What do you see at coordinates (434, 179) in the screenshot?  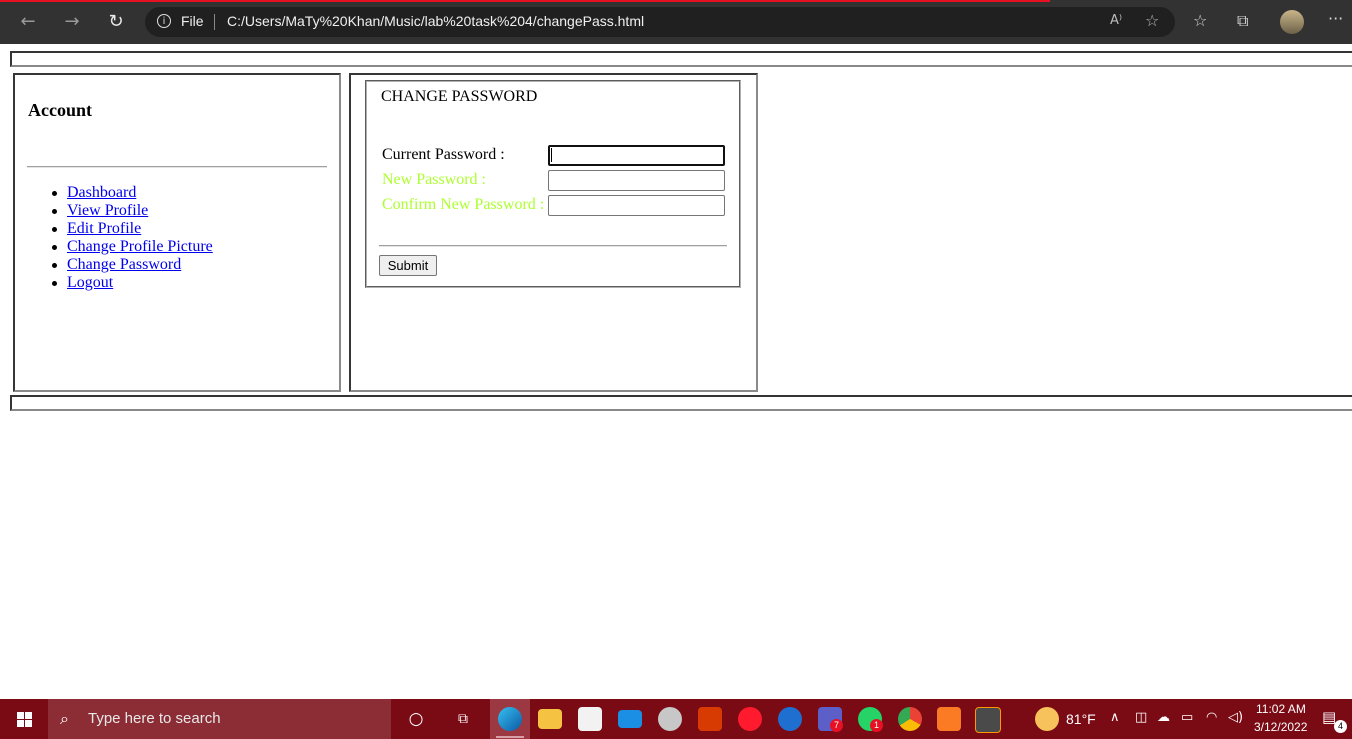 I see `new-password-label: New Password :` at bounding box center [434, 179].